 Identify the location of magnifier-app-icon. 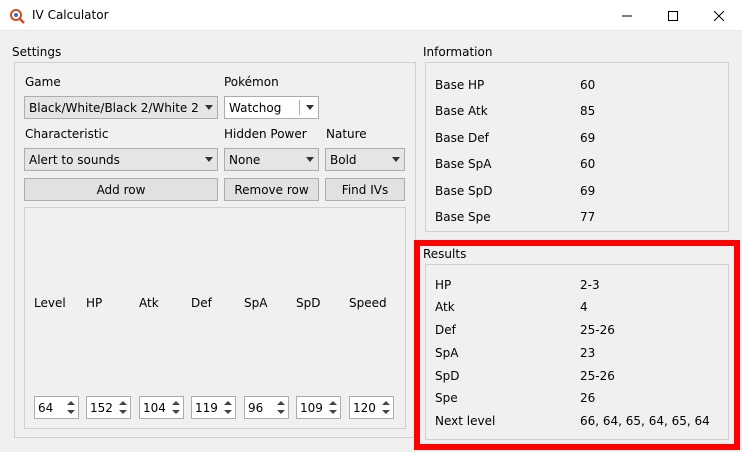
(17, 16).